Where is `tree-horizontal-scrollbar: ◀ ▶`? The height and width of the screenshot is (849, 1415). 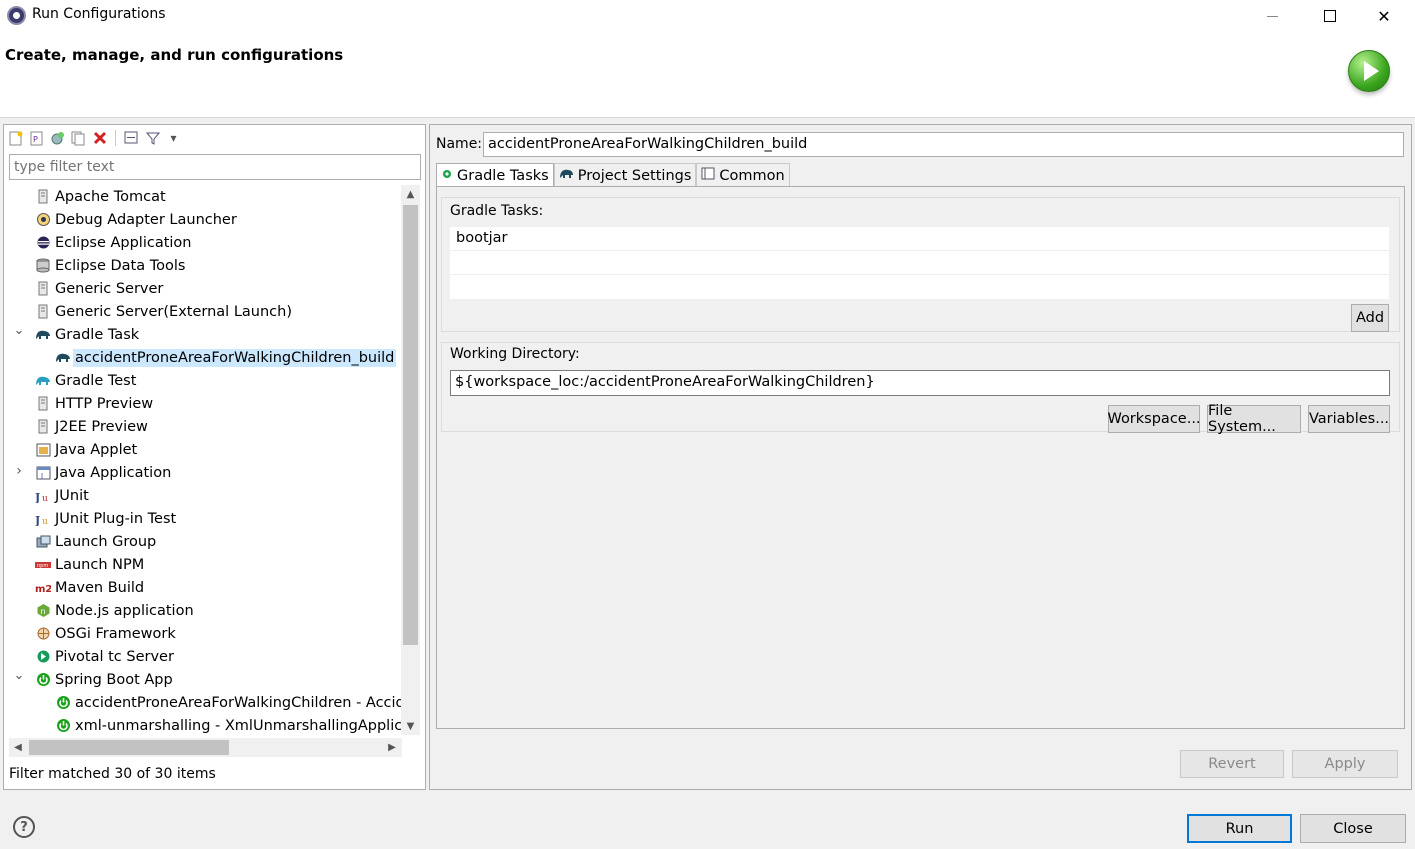
tree-horizontal-scrollbar: ◀ ▶ is located at coordinates (205, 747).